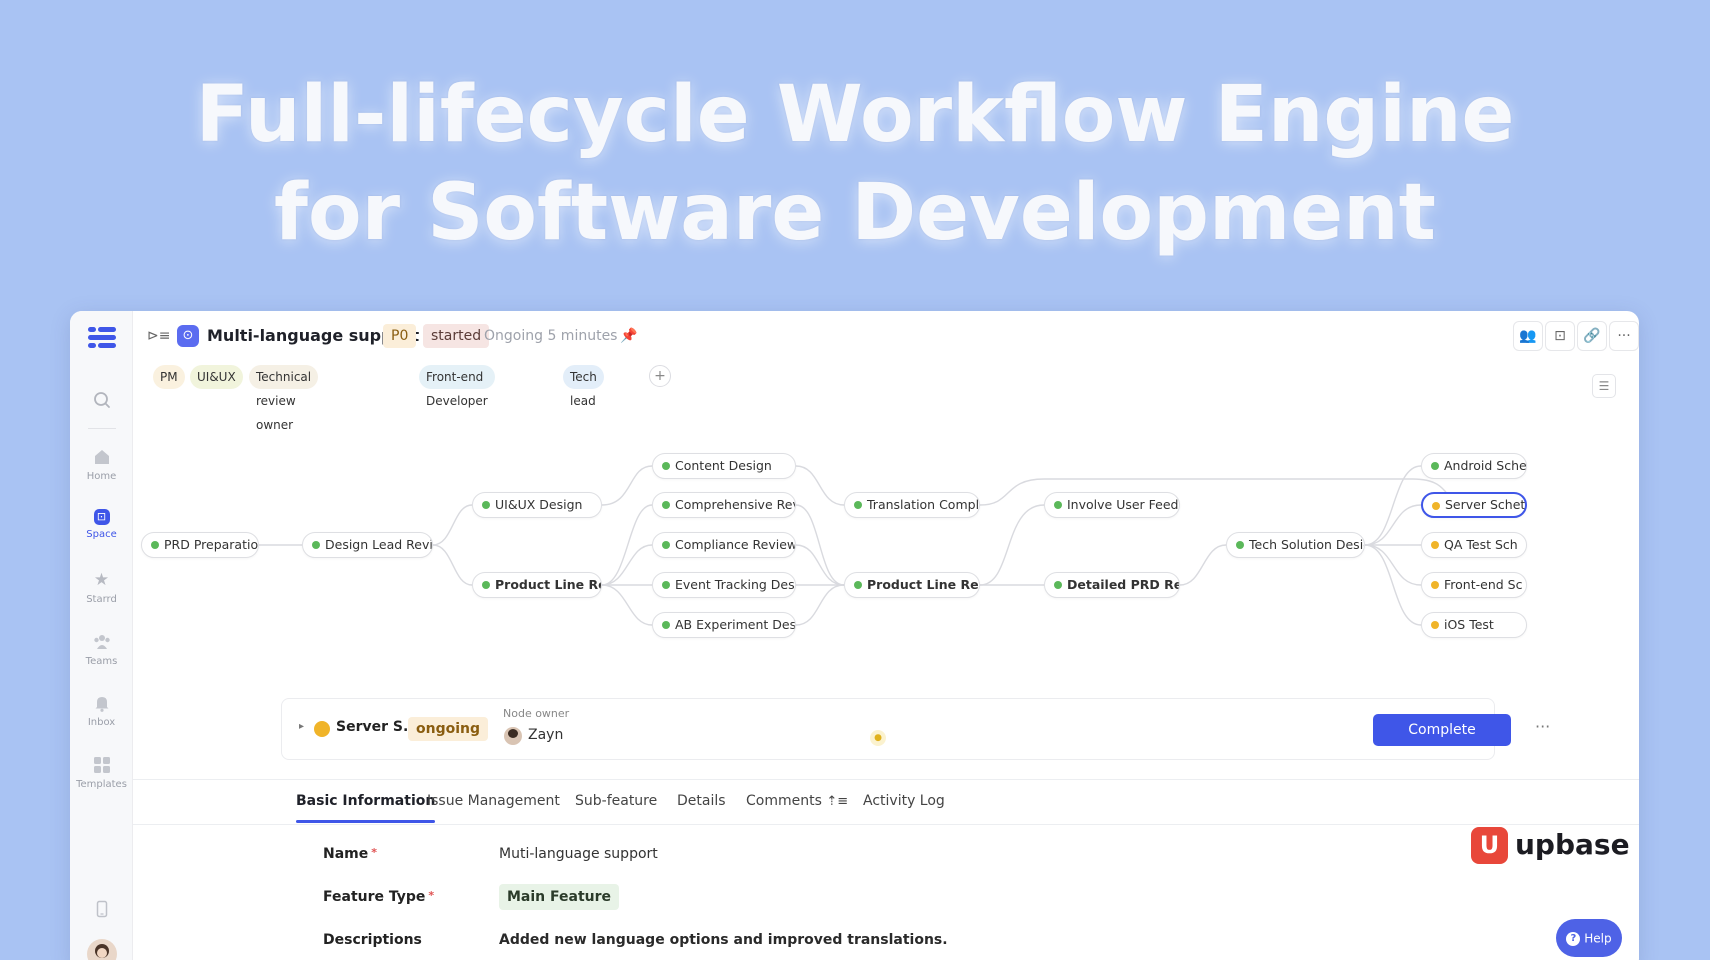  What do you see at coordinates (878, 738) in the screenshot?
I see `reminder-bell-icon: ●` at bounding box center [878, 738].